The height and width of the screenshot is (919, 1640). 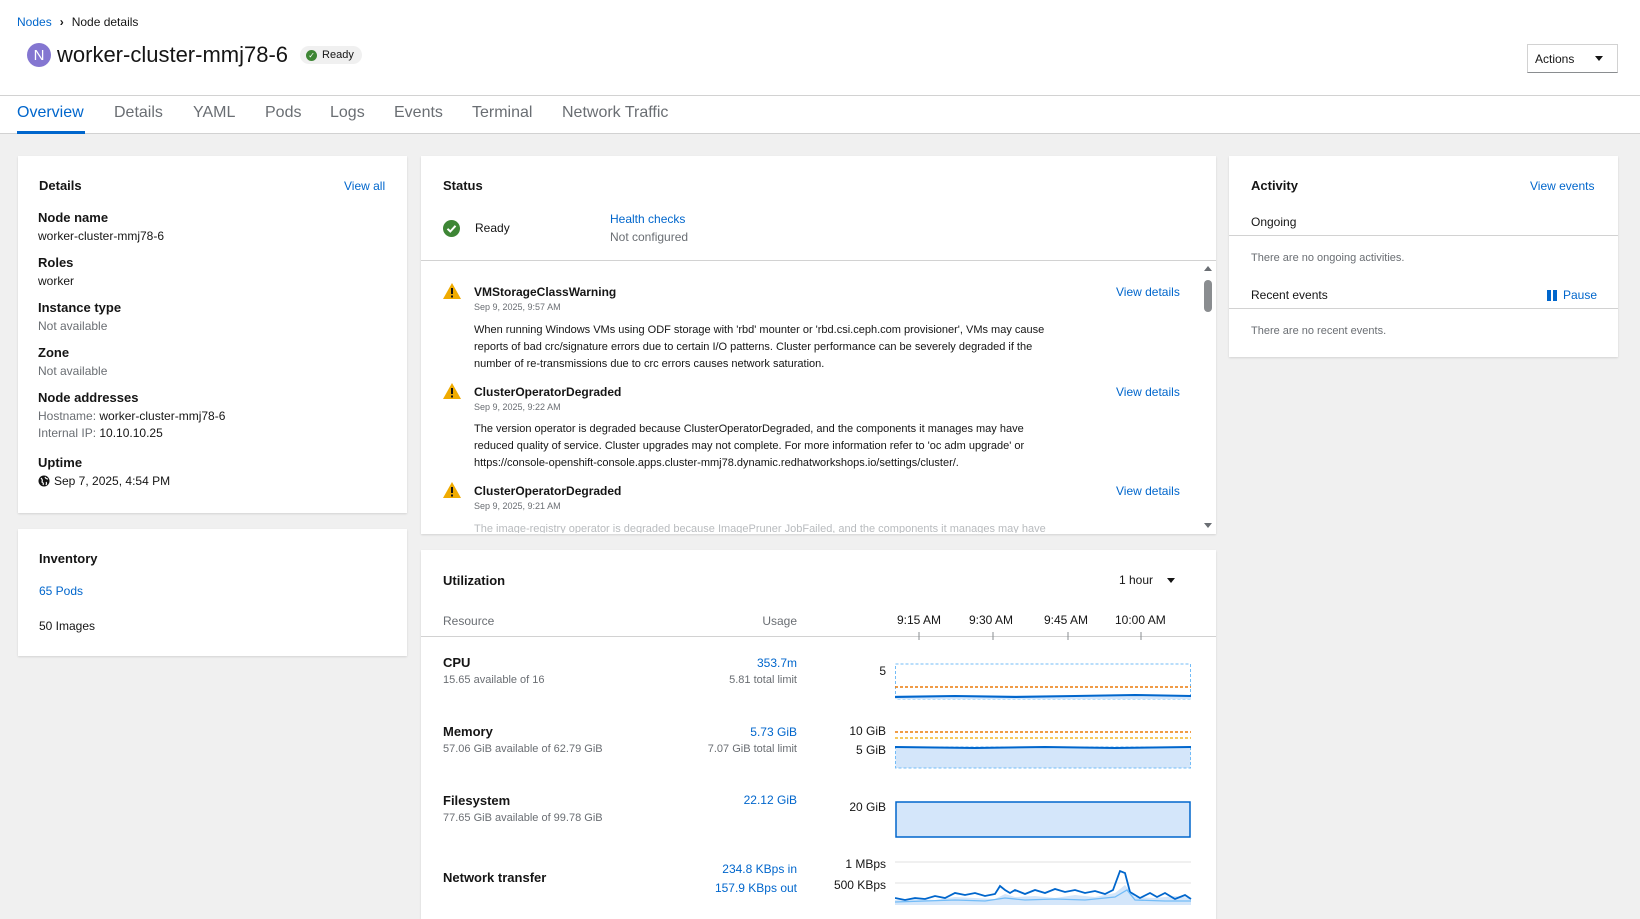 What do you see at coordinates (763, 680) in the screenshot?
I see `cpu-limit: 5.81 total limit` at bounding box center [763, 680].